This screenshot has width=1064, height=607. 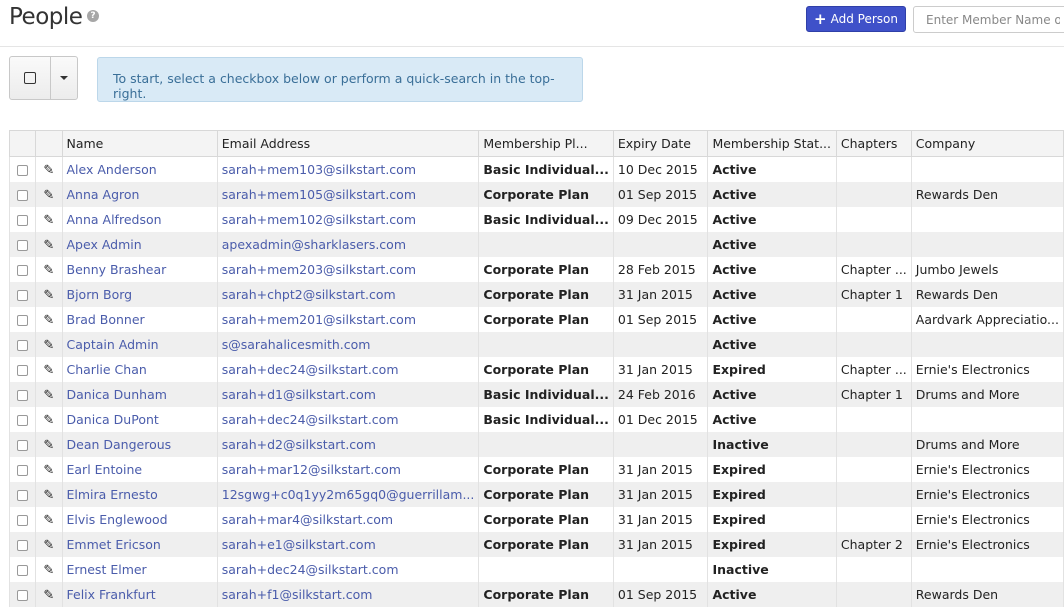 What do you see at coordinates (307, 519) in the screenshot?
I see `member-email-link: sarah+mar4@silkstart.com` at bounding box center [307, 519].